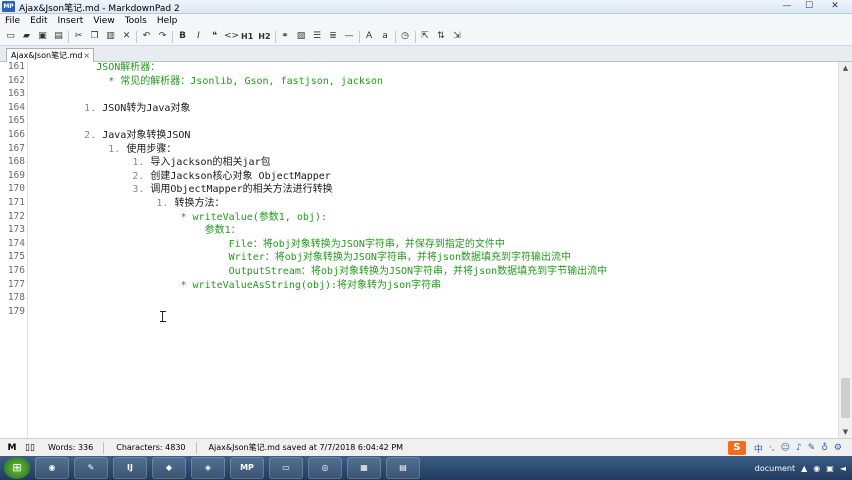 Image resolution: width=852 pixels, height=480 pixels. Describe the element at coordinates (835, 6) in the screenshot. I see `close-button: ✕` at that location.